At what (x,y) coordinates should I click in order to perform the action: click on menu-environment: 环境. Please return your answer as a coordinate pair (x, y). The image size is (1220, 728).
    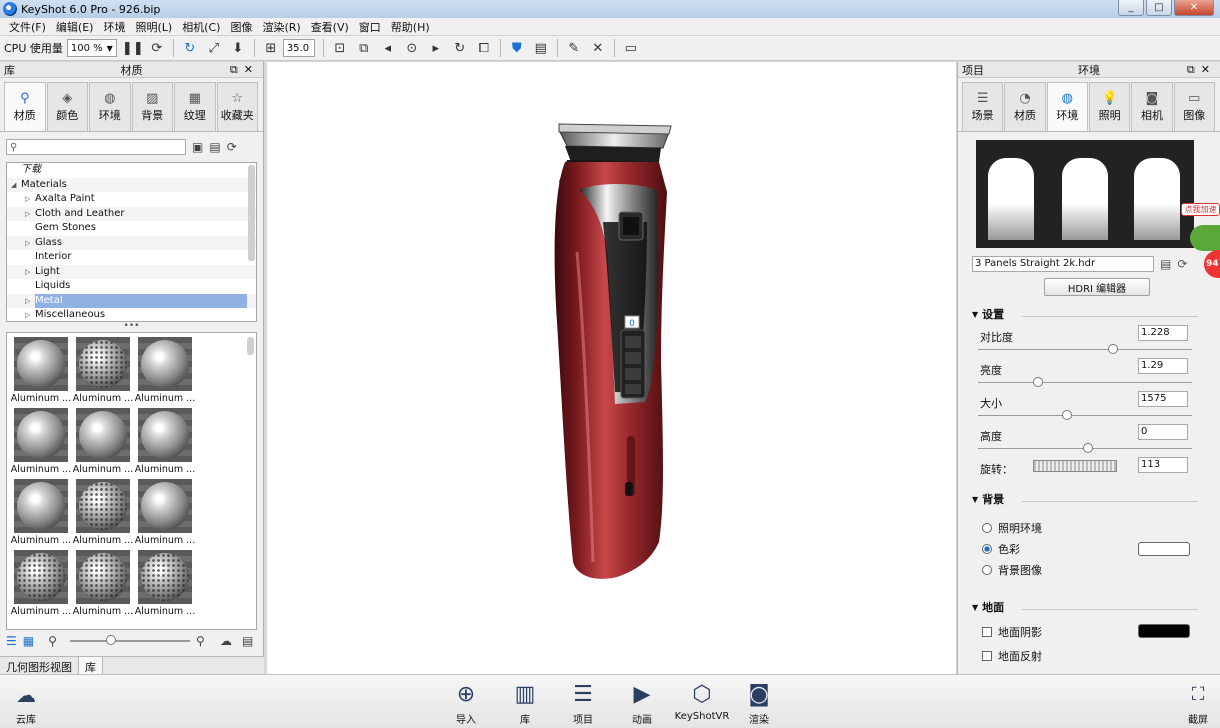
    Looking at the image, I should click on (114, 27).